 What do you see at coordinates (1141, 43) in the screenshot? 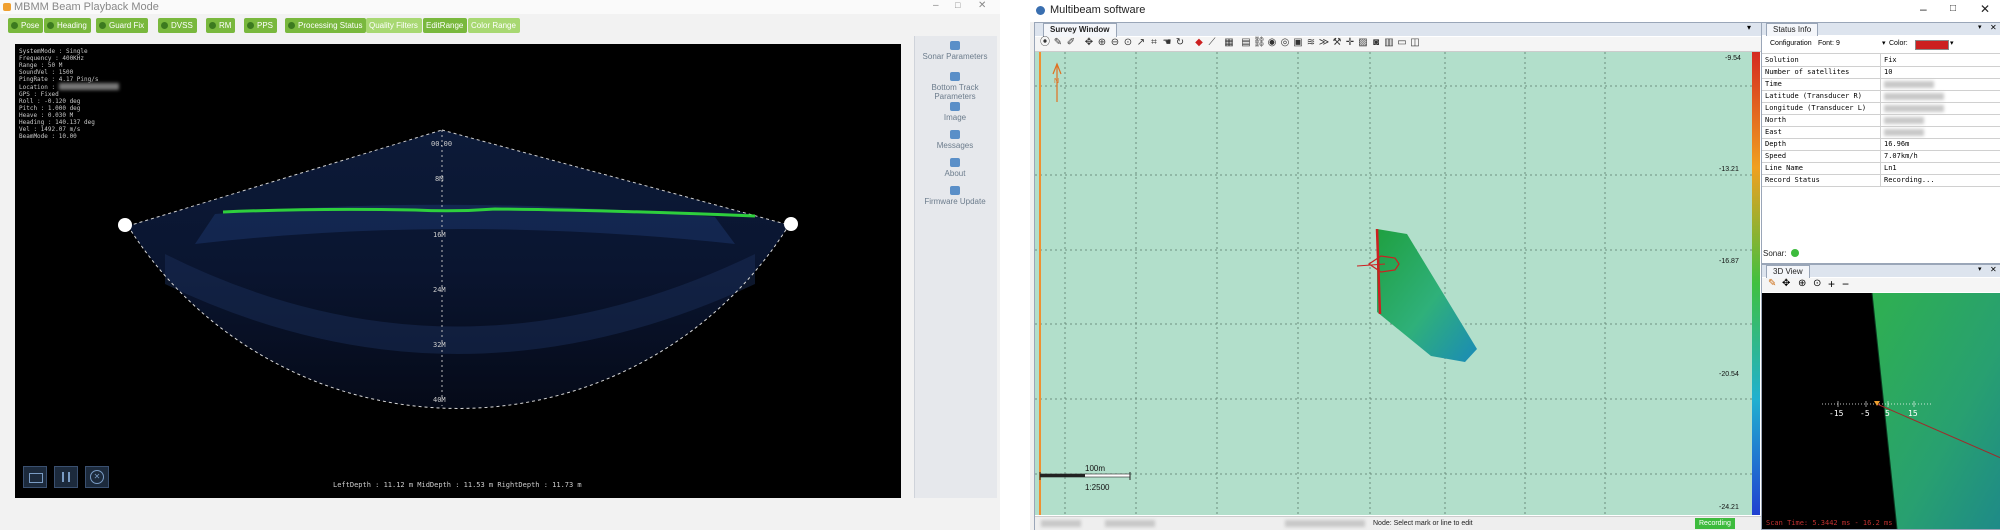
I see `measure-icon: ↗` at bounding box center [1141, 43].